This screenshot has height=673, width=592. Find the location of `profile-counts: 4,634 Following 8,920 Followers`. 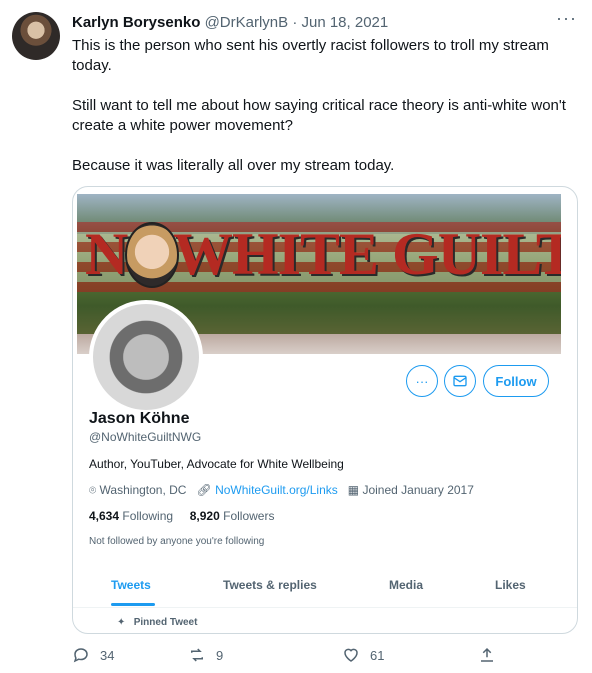

profile-counts: 4,634 Following 8,920 Followers is located at coordinates (181, 516).